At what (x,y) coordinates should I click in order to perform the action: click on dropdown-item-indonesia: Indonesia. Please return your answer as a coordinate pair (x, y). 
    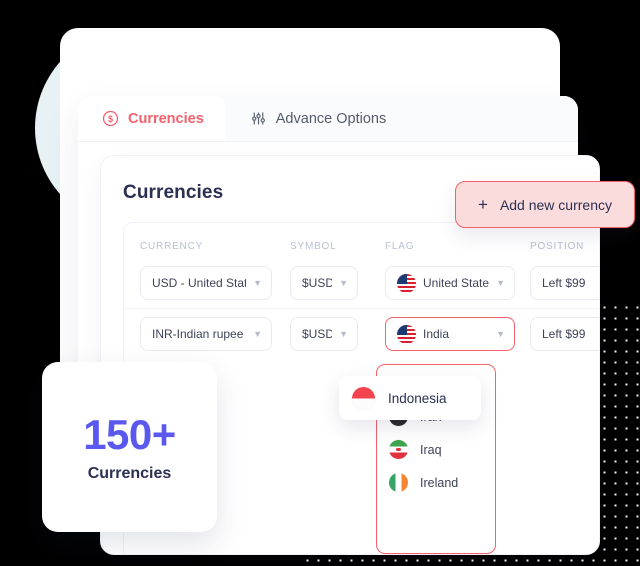
    Looking at the image, I should click on (410, 398).